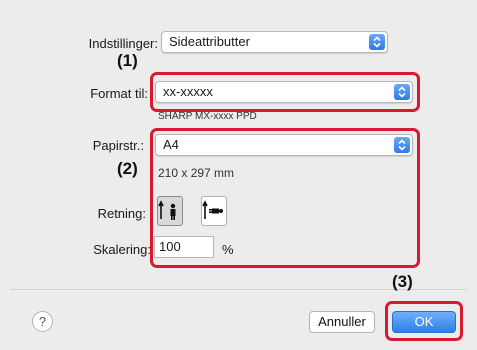 The height and width of the screenshot is (350, 477). What do you see at coordinates (342, 322) in the screenshot?
I see `cancel-button: Annuller` at bounding box center [342, 322].